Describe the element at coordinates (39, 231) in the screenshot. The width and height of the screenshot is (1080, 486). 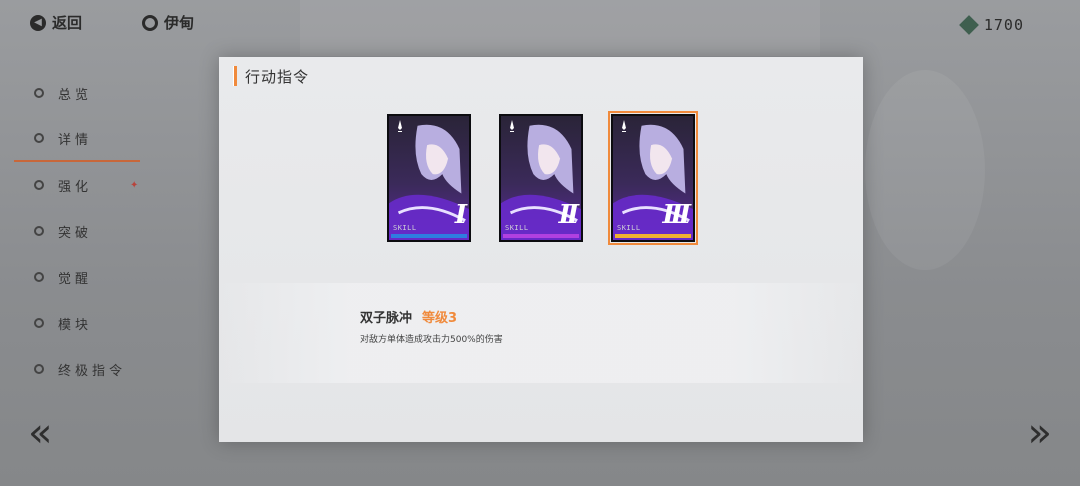
I see `circle-icon` at that location.